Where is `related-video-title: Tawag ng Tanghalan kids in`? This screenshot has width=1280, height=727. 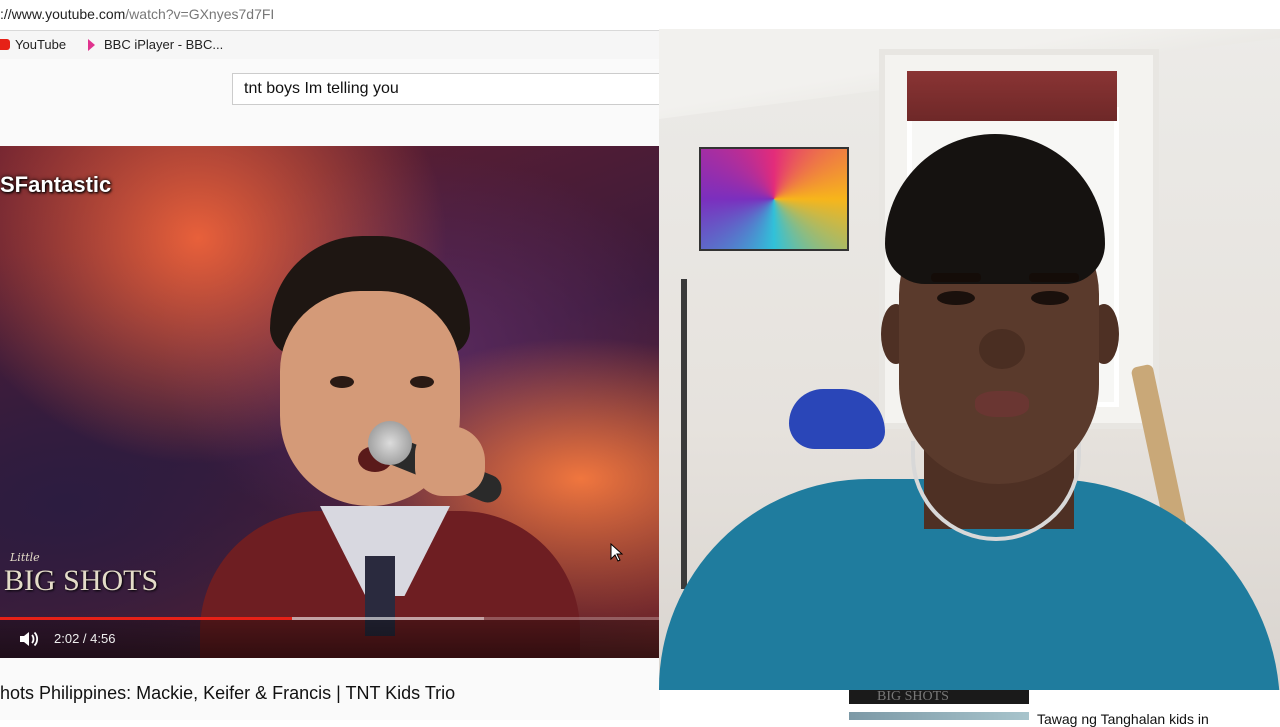 related-video-title: Tawag ng Tanghalan kids in is located at coordinates (1123, 719).